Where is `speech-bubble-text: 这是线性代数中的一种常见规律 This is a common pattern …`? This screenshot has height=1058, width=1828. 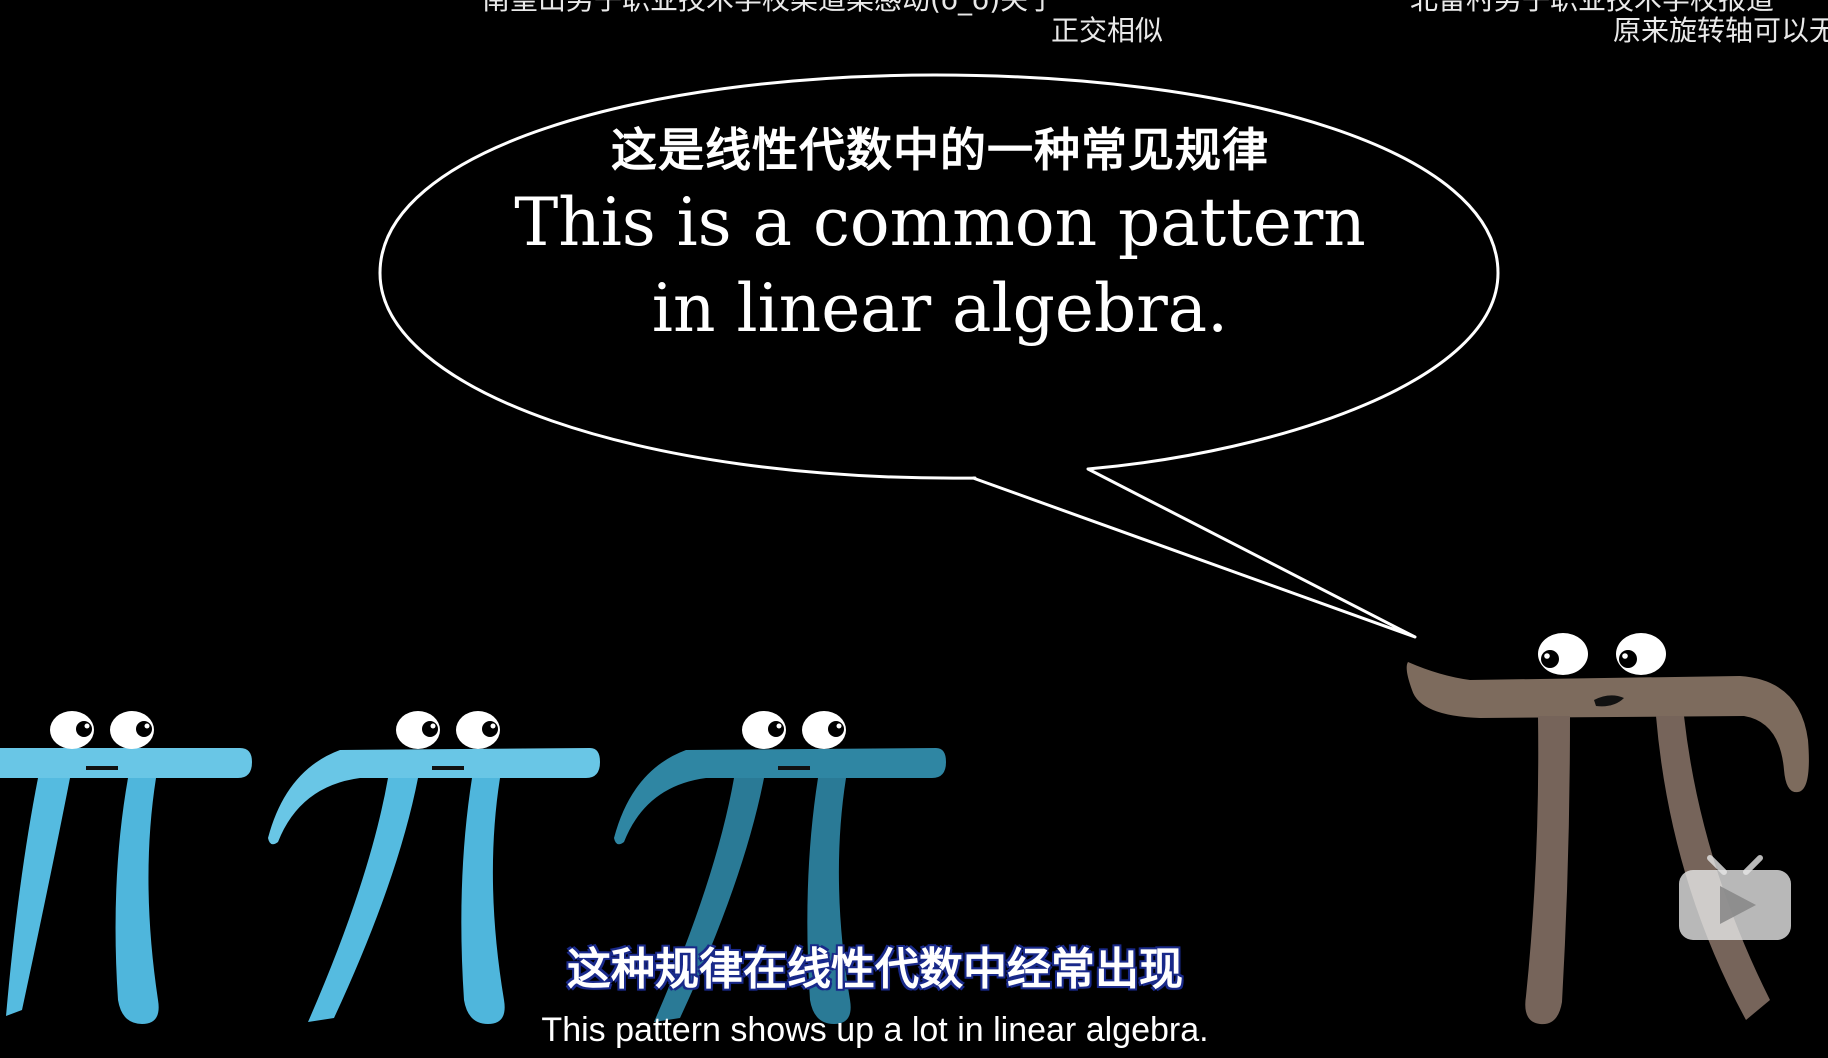
speech-bubble-text: 这是线性代数中的一种常见规律 This is a common pattern … is located at coordinates (940, 236).